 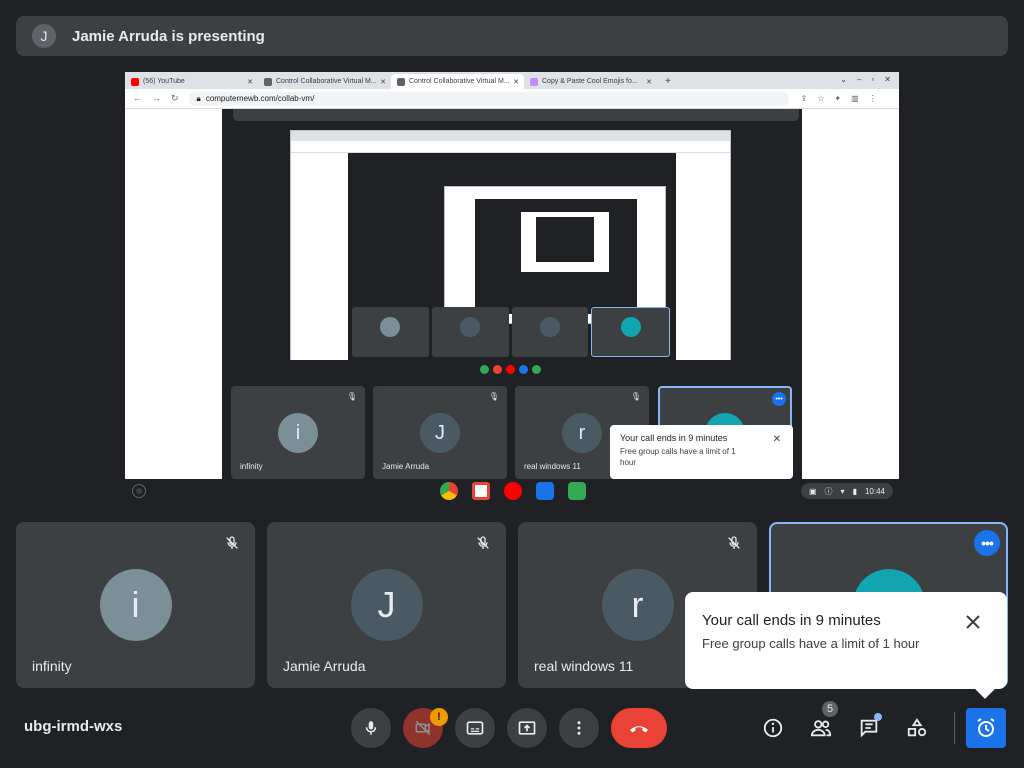 I want to click on call-timer-button, so click(x=986, y=728).